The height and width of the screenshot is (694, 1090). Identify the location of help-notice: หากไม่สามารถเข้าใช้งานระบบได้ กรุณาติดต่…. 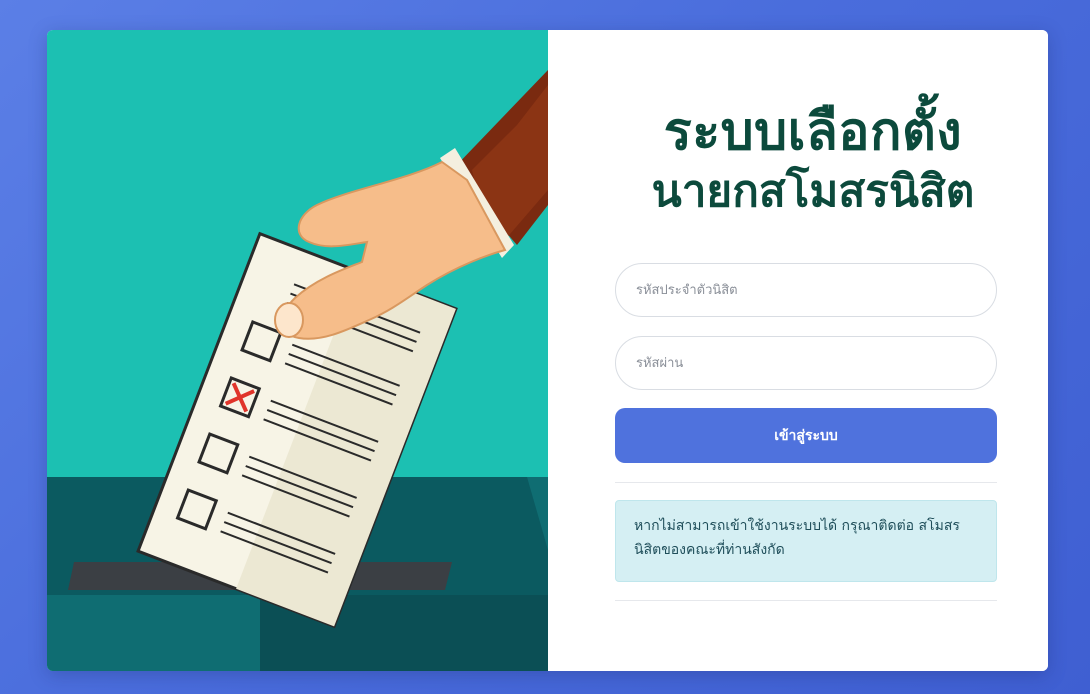
(806, 541).